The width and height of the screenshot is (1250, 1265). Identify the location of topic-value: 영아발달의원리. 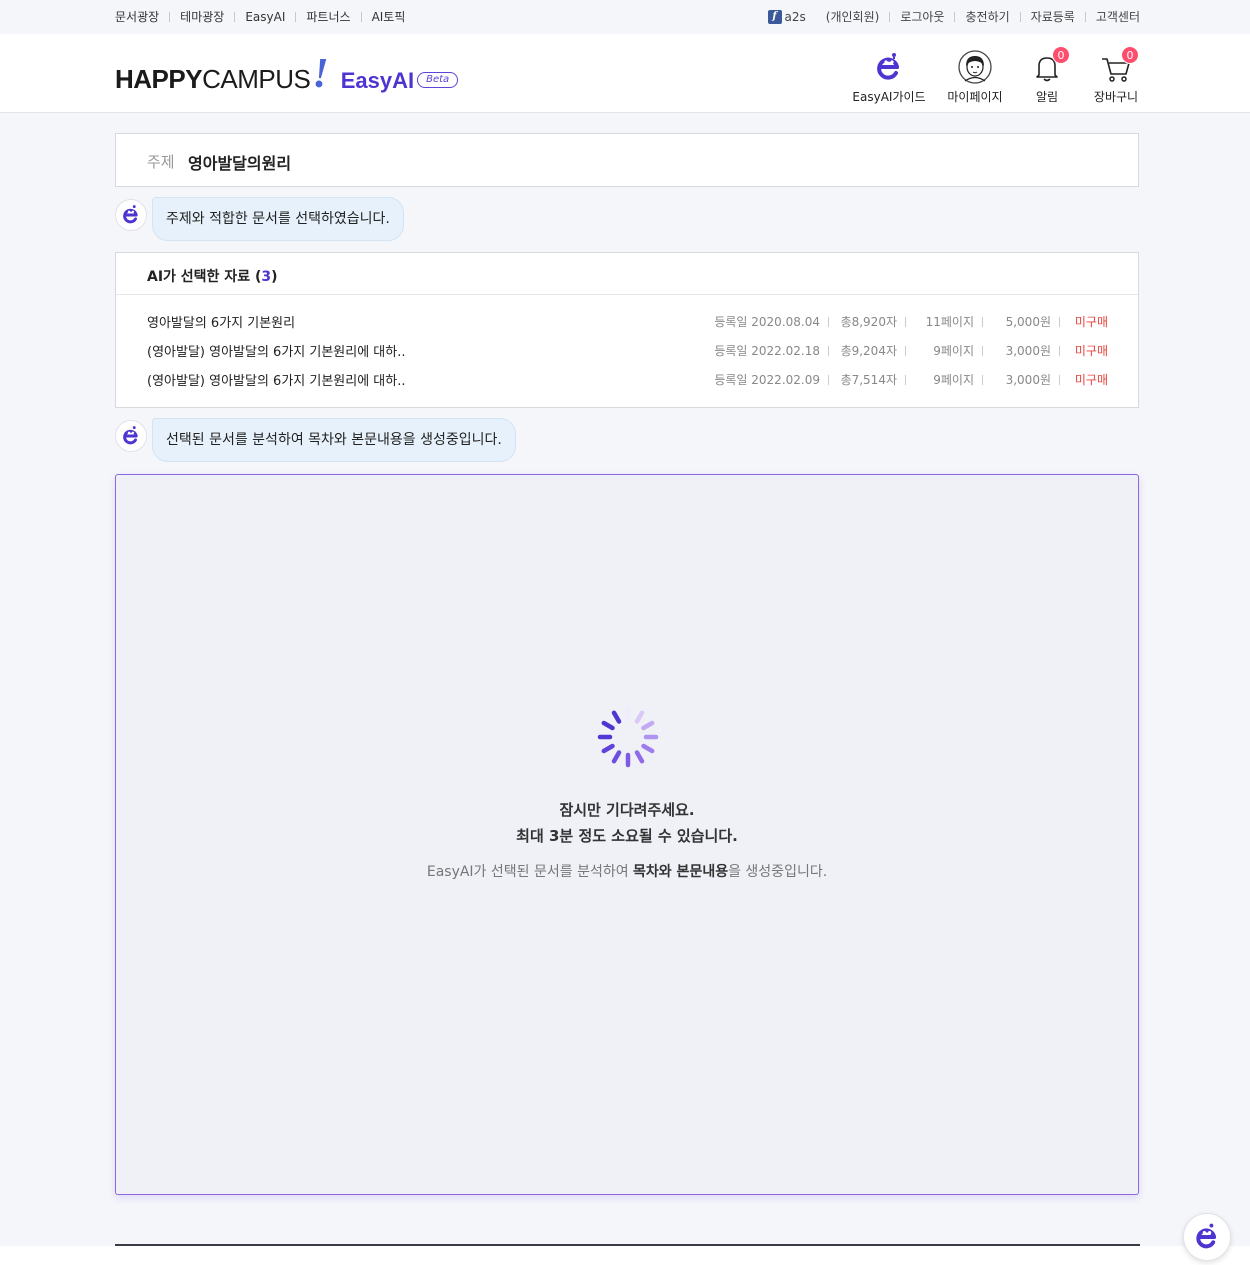
(240, 163).